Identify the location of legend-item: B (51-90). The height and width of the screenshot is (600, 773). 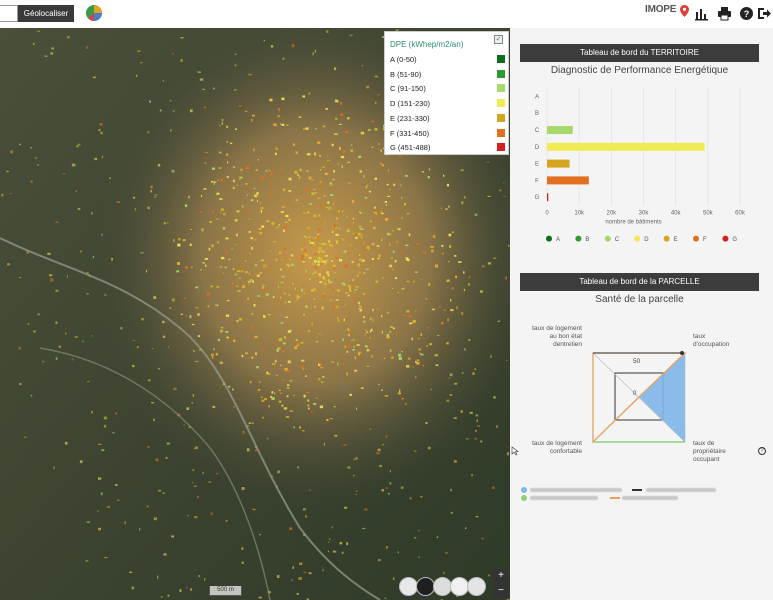
(447, 75).